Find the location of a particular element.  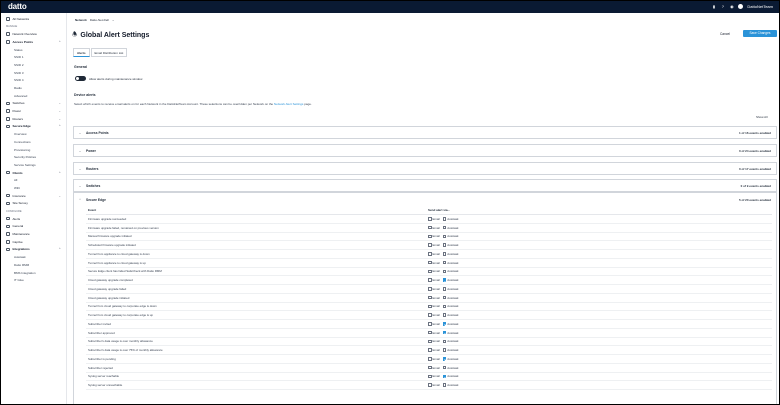

notifications-icon: ◉ is located at coordinates (731, 6).